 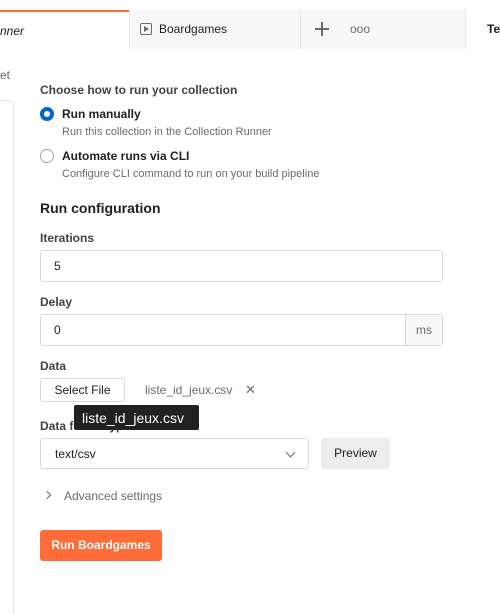 I want to click on automate-cli-radio, so click(x=47, y=156).